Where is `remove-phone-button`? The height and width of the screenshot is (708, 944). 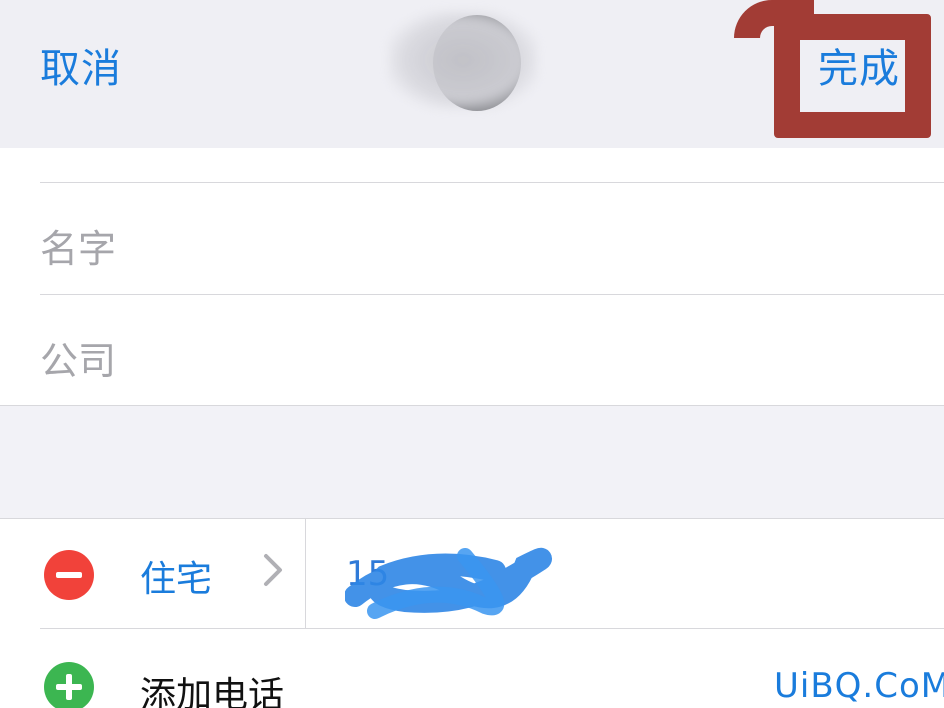
remove-phone-button is located at coordinates (69, 575).